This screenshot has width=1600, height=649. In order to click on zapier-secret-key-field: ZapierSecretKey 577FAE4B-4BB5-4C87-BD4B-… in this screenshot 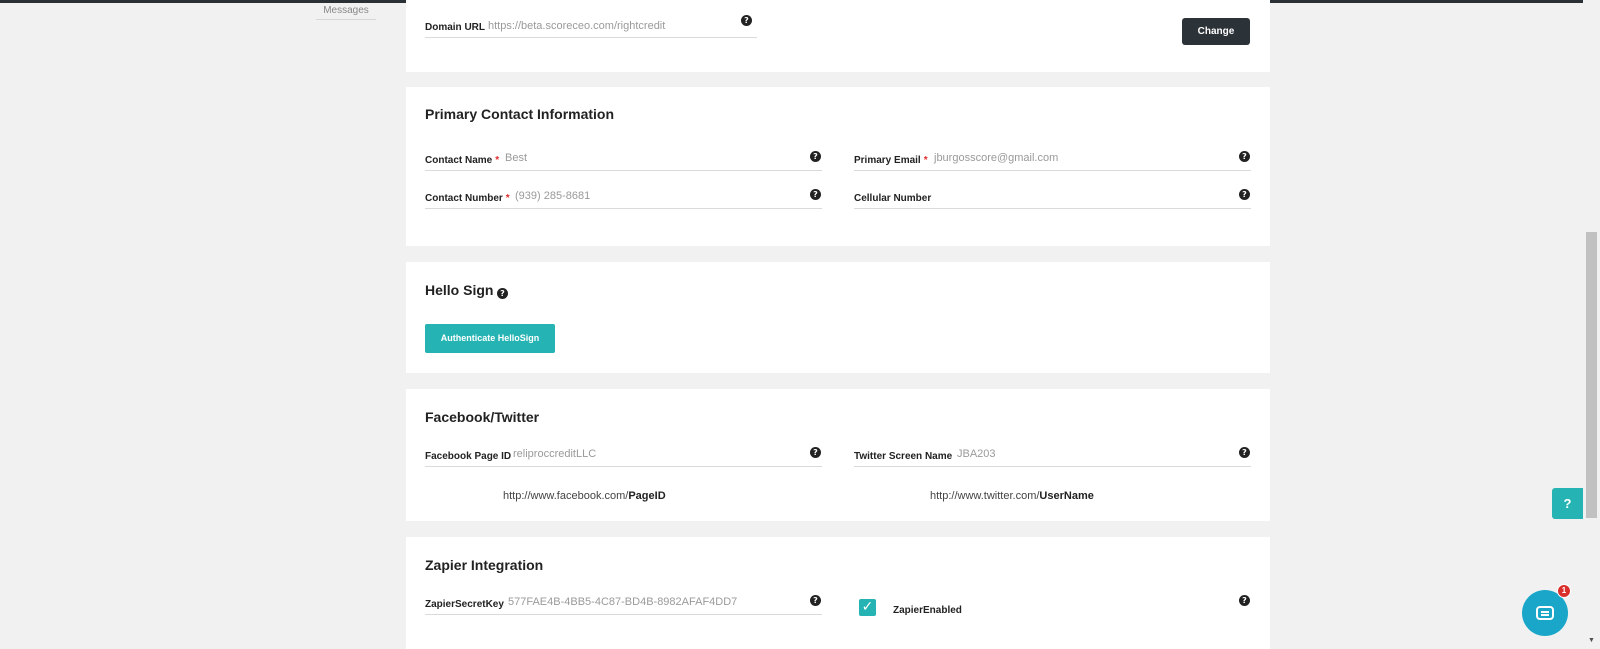, I will do `click(623, 604)`.